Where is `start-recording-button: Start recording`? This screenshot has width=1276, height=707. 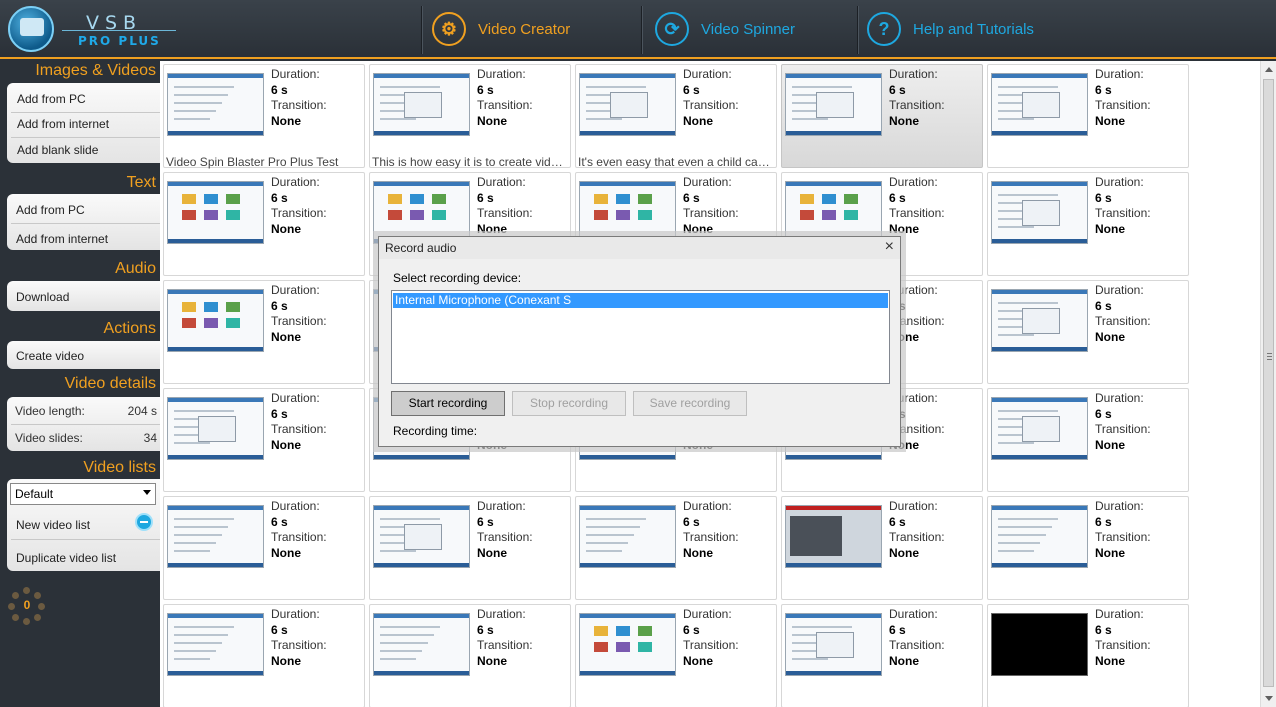 start-recording-button: Start recording is located at coordinates (448, 403).